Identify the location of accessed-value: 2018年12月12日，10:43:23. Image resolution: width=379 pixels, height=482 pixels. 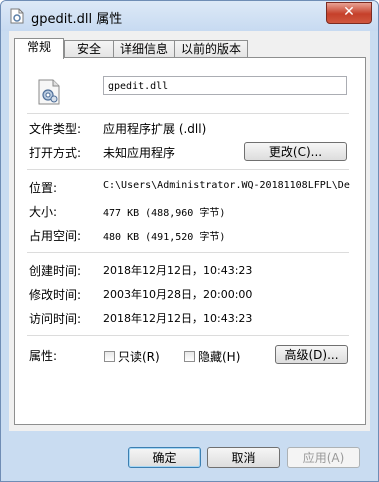
(178, 318).